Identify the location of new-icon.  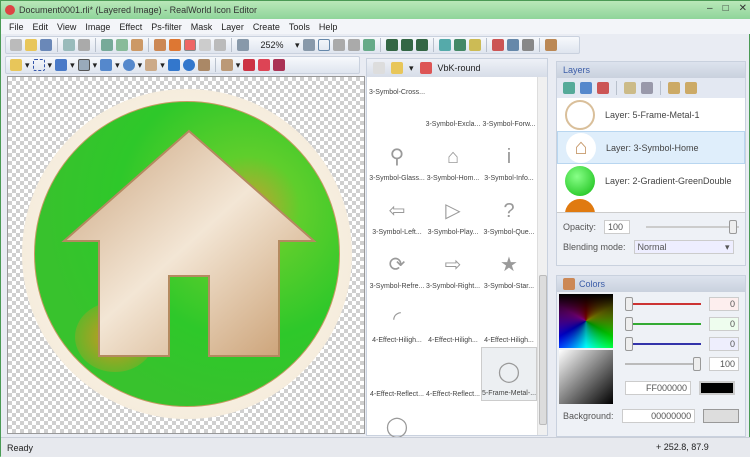
(16, 45).